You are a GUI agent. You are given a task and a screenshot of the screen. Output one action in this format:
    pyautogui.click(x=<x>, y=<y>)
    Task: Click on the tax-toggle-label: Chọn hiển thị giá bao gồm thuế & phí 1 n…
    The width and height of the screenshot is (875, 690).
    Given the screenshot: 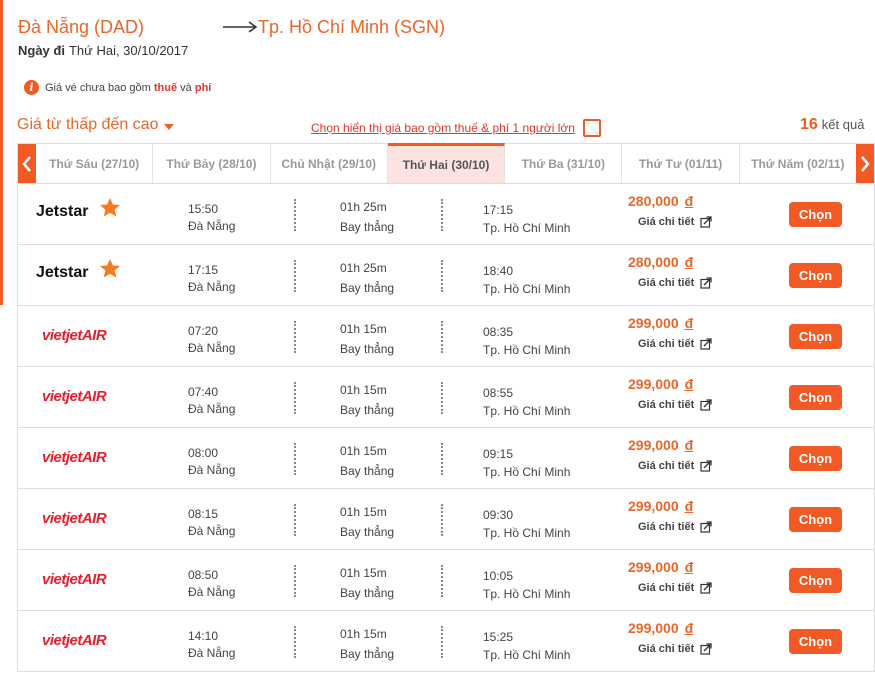 What is the action you would take?
    pyautogui.click(x=443, y=128)
    